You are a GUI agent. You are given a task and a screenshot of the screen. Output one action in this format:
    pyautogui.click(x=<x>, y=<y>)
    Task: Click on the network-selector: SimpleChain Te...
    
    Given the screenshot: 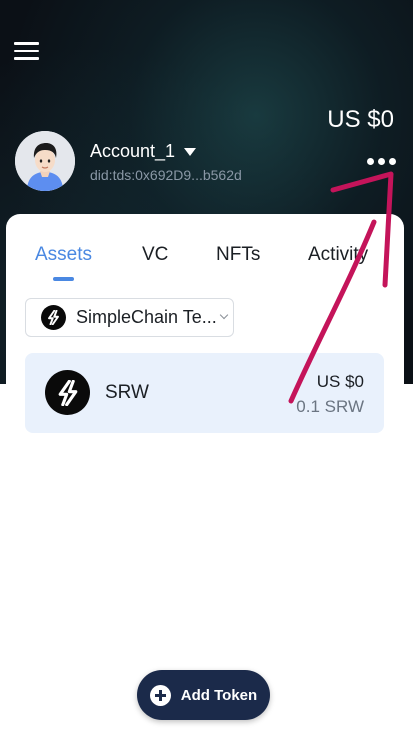 What is the action you would take?
    pyautogui.click(x=129, y=317)
    